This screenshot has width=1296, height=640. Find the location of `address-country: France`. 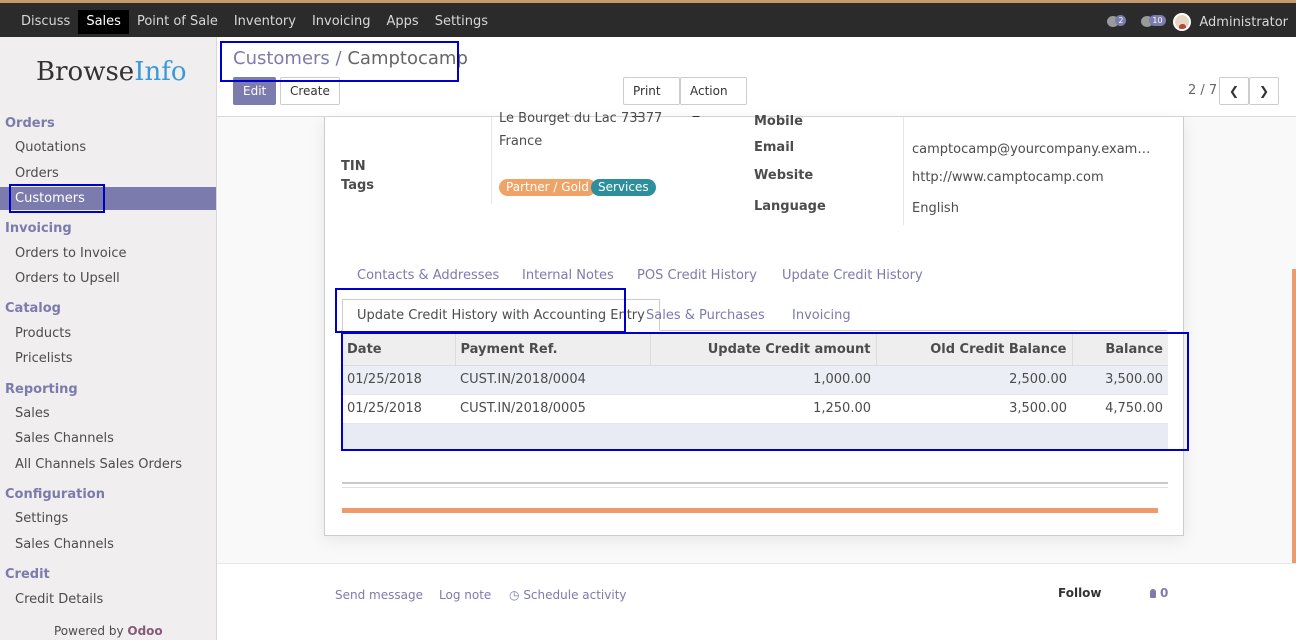

address-country: France is located at coordinates (521, 141).